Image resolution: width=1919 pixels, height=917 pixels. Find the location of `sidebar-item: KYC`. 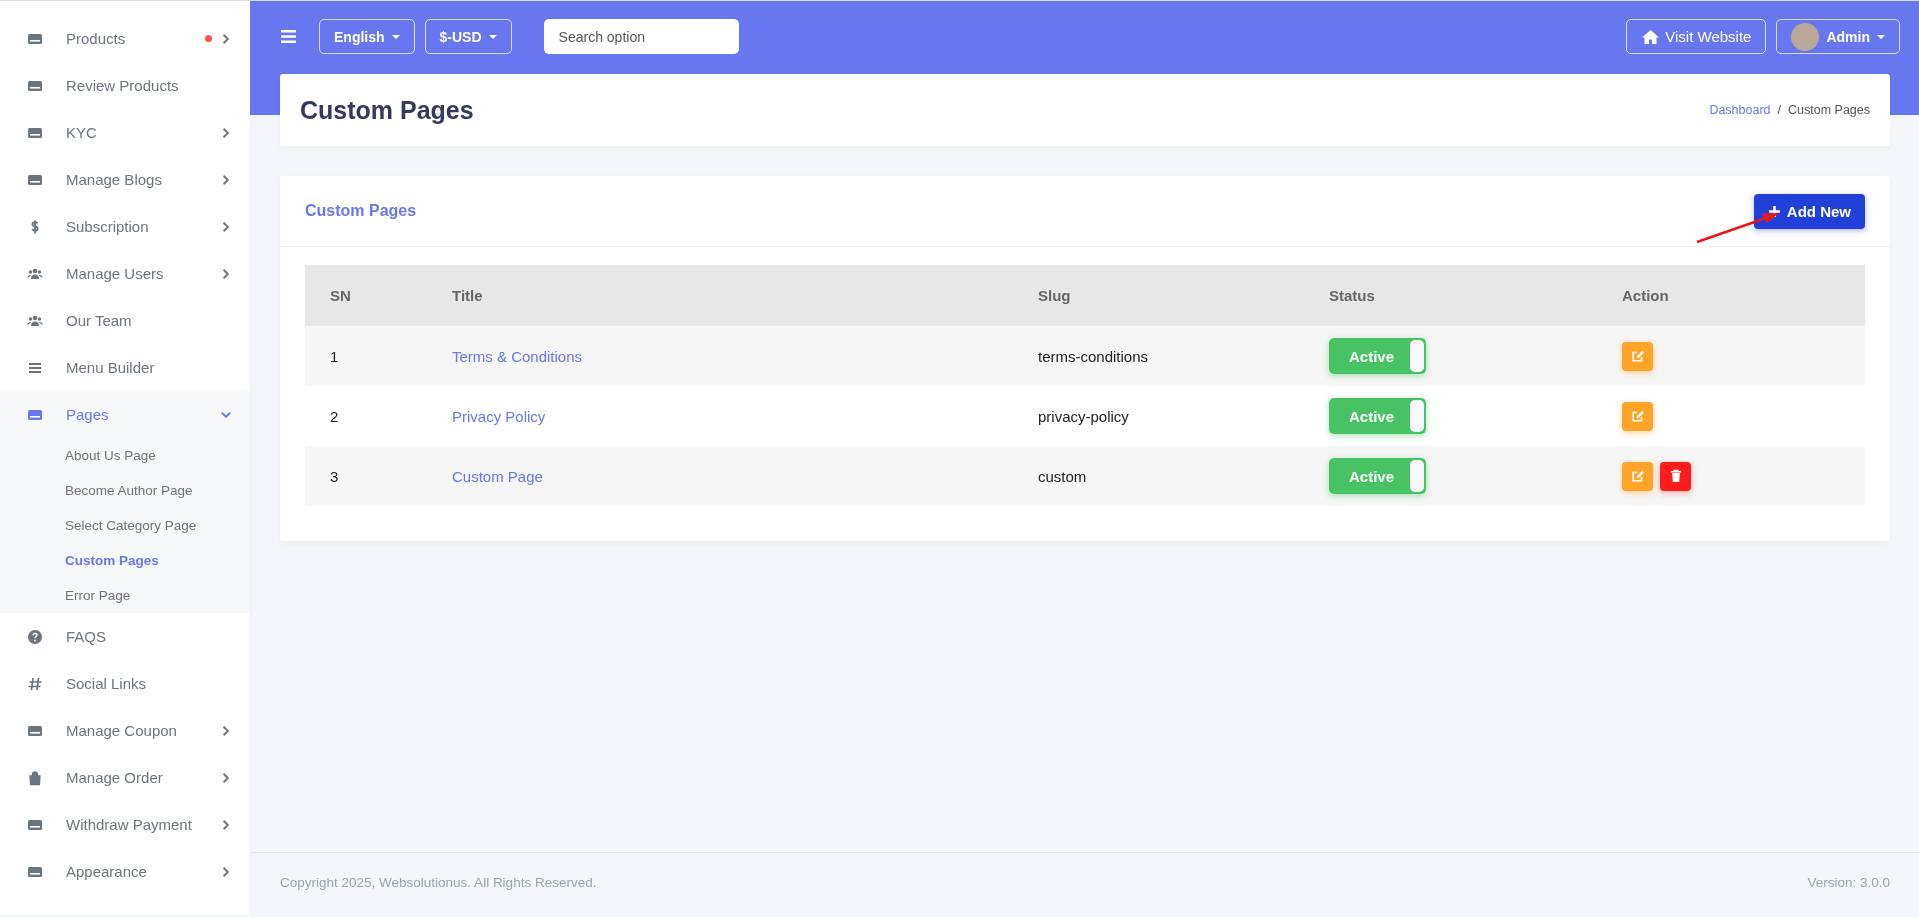

sidebar-item: KYC is located at coordinates (125, 132).